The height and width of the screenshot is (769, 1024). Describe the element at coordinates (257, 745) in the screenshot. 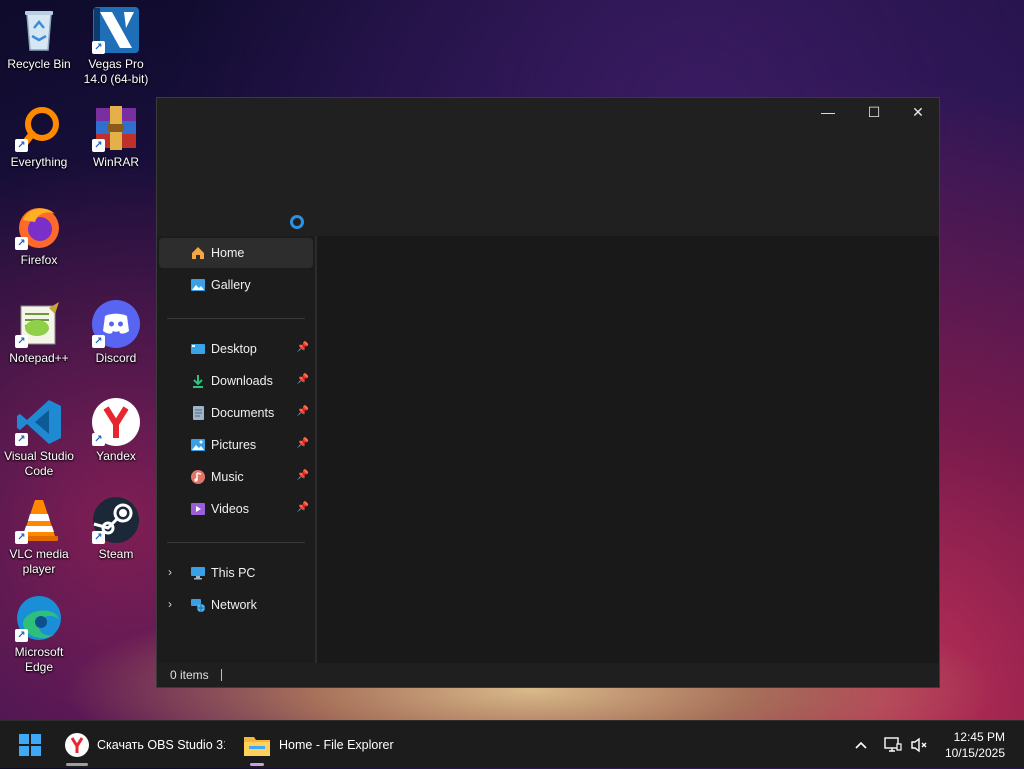

I see `file-explorer-icon` at that location.